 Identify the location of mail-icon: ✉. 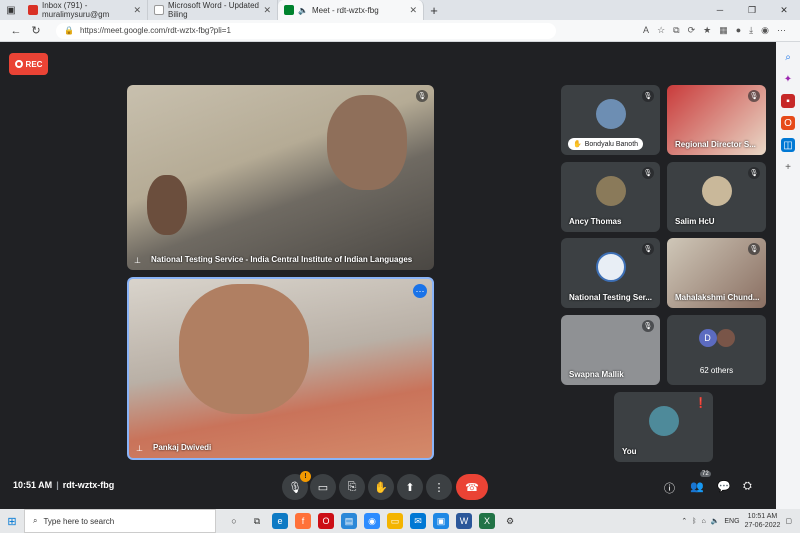
(418, 521).